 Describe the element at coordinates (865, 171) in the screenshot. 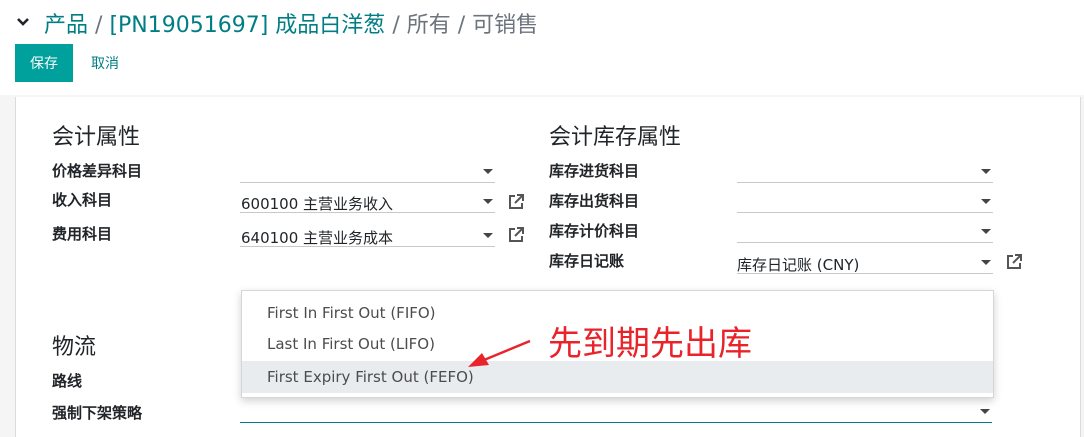

I see `stock-input-account-select` at that location.